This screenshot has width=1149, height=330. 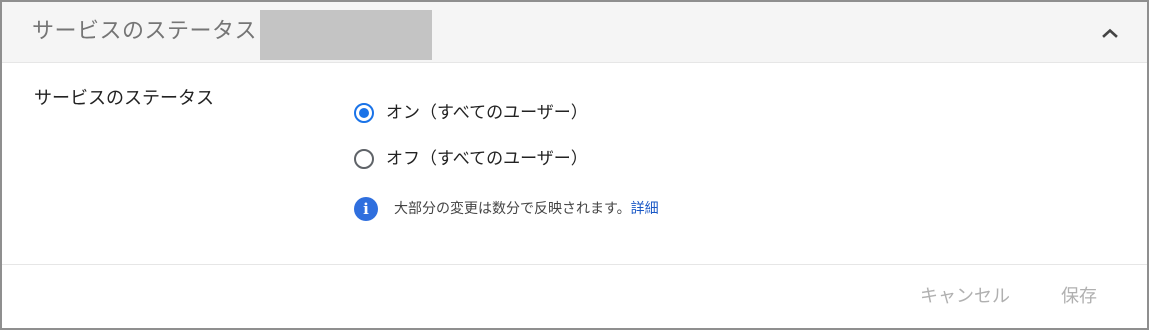 What do you see at coordinates (965, 297) in the screenshot?
I see `cancel-button: キャンセル` at bounding box center [965, 297].